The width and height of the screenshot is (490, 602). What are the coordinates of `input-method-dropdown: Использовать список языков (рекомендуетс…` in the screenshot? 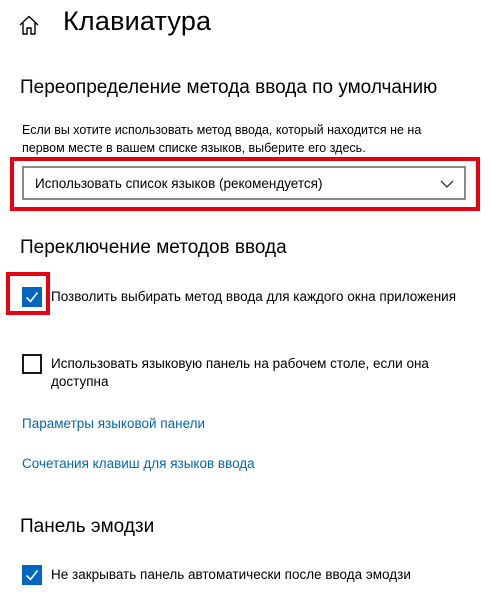 It's located at (244, 183).